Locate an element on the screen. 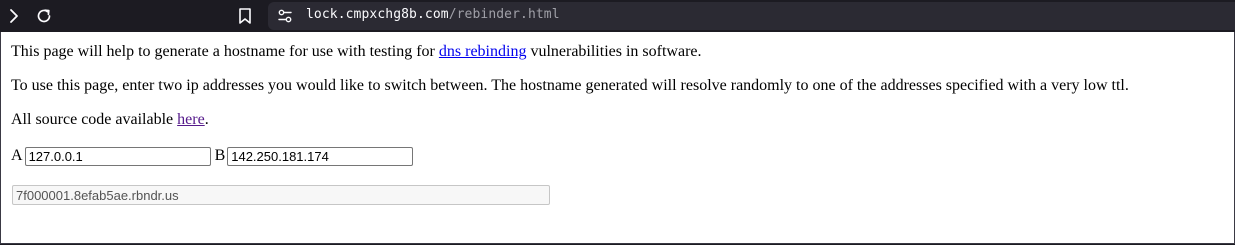 The image size is (1235, 245). reload-icon is located at coordinates (44, 16).